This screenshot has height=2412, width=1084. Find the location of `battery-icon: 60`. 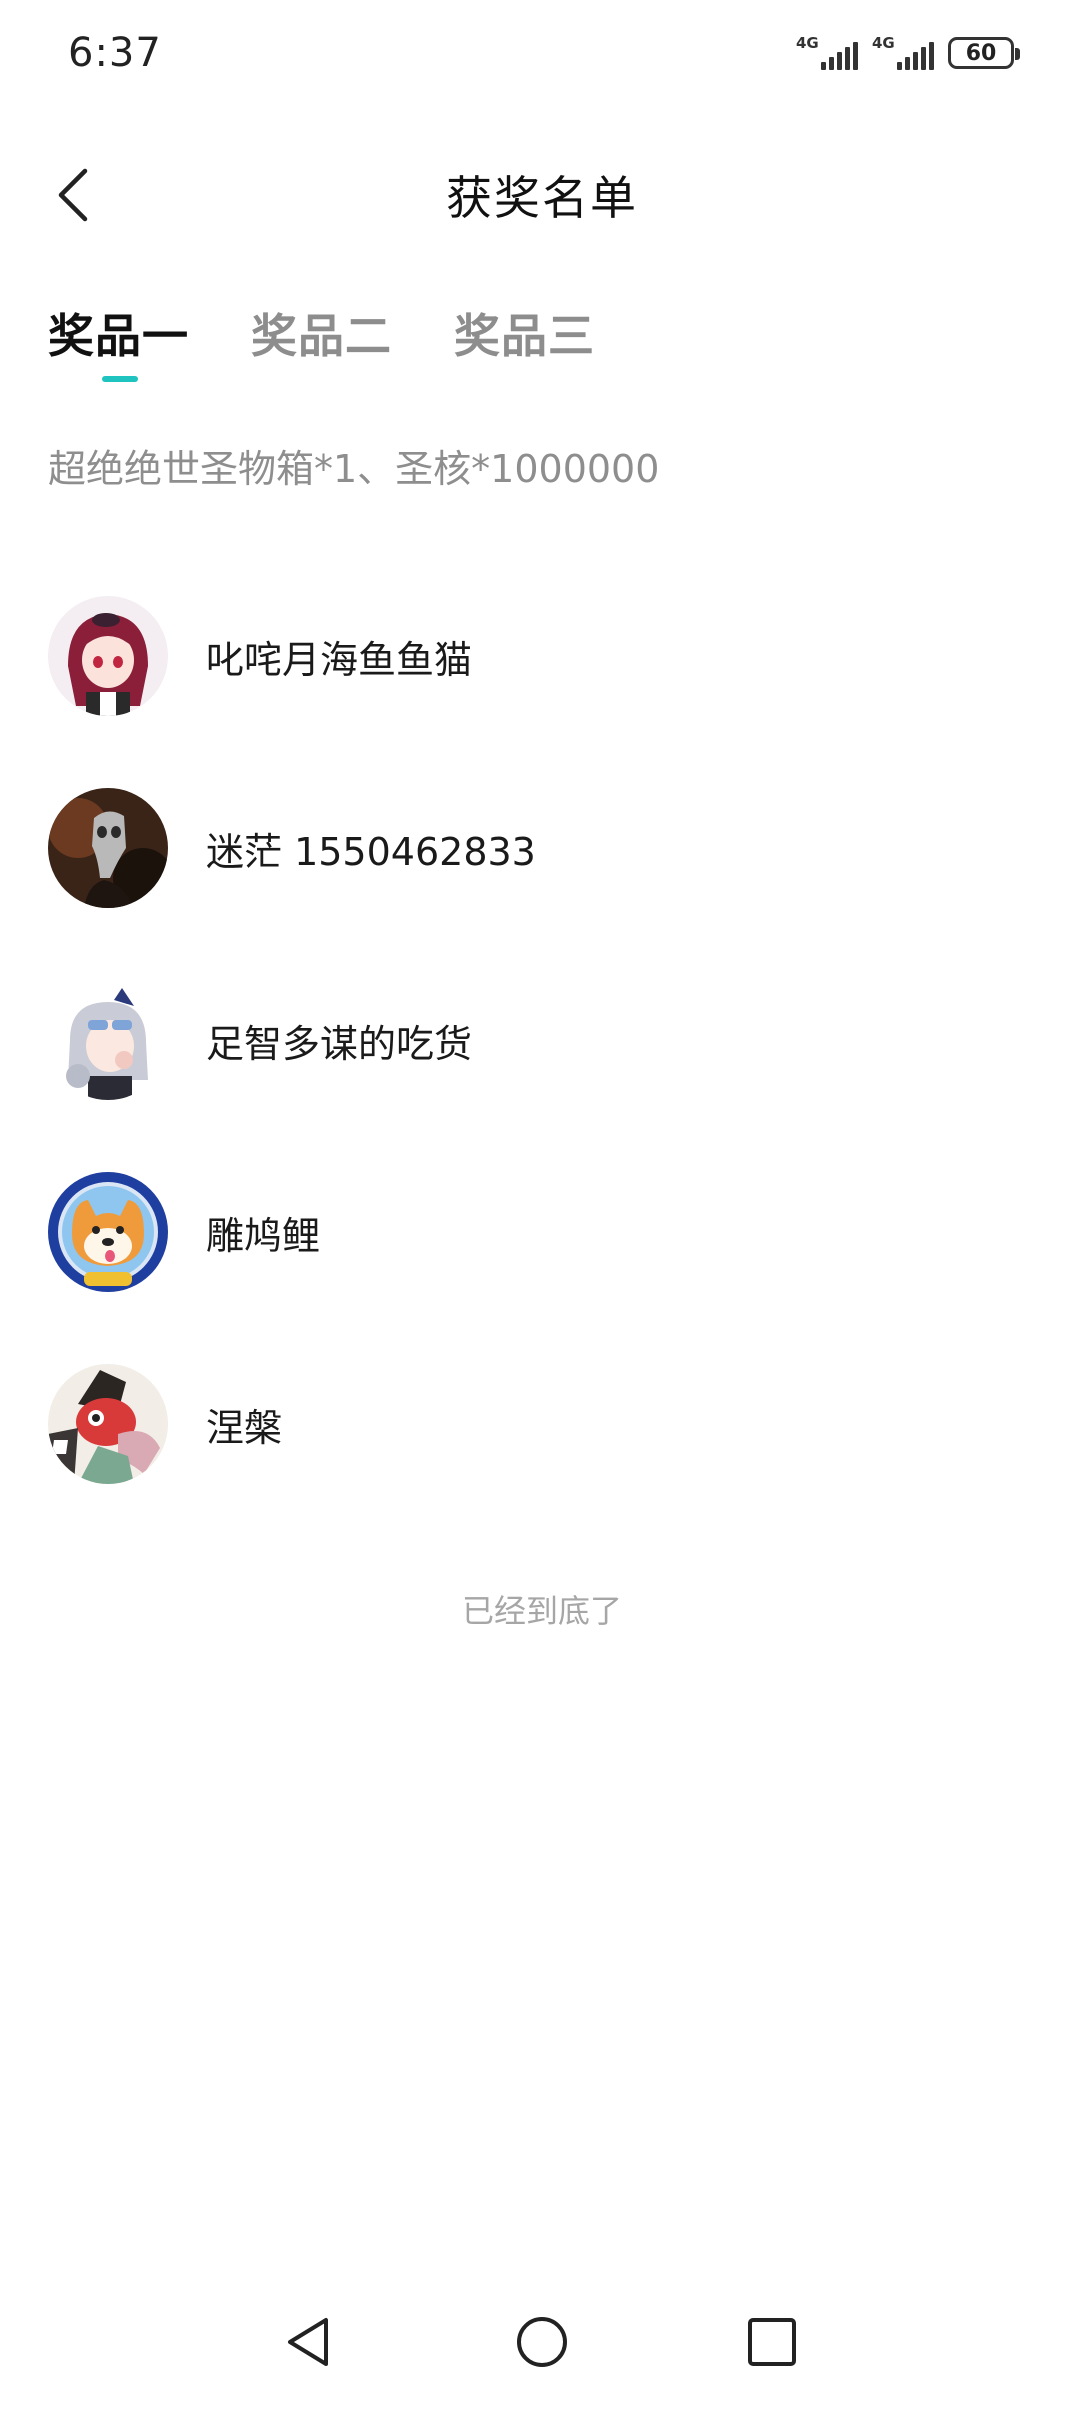

battery-icon: 60 is located at coordinates (984, 53).